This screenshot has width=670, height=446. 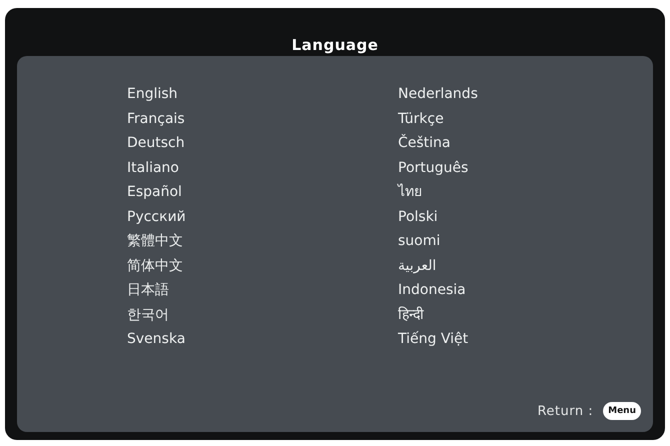 I want to click on language-option: Nederlands, so click(x=438, y=94).